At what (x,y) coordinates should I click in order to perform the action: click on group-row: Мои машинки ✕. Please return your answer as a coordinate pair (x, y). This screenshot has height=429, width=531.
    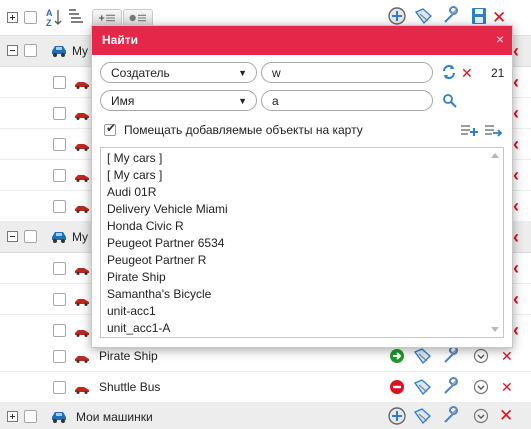
    Looking at the image, I should click on (265, 416).